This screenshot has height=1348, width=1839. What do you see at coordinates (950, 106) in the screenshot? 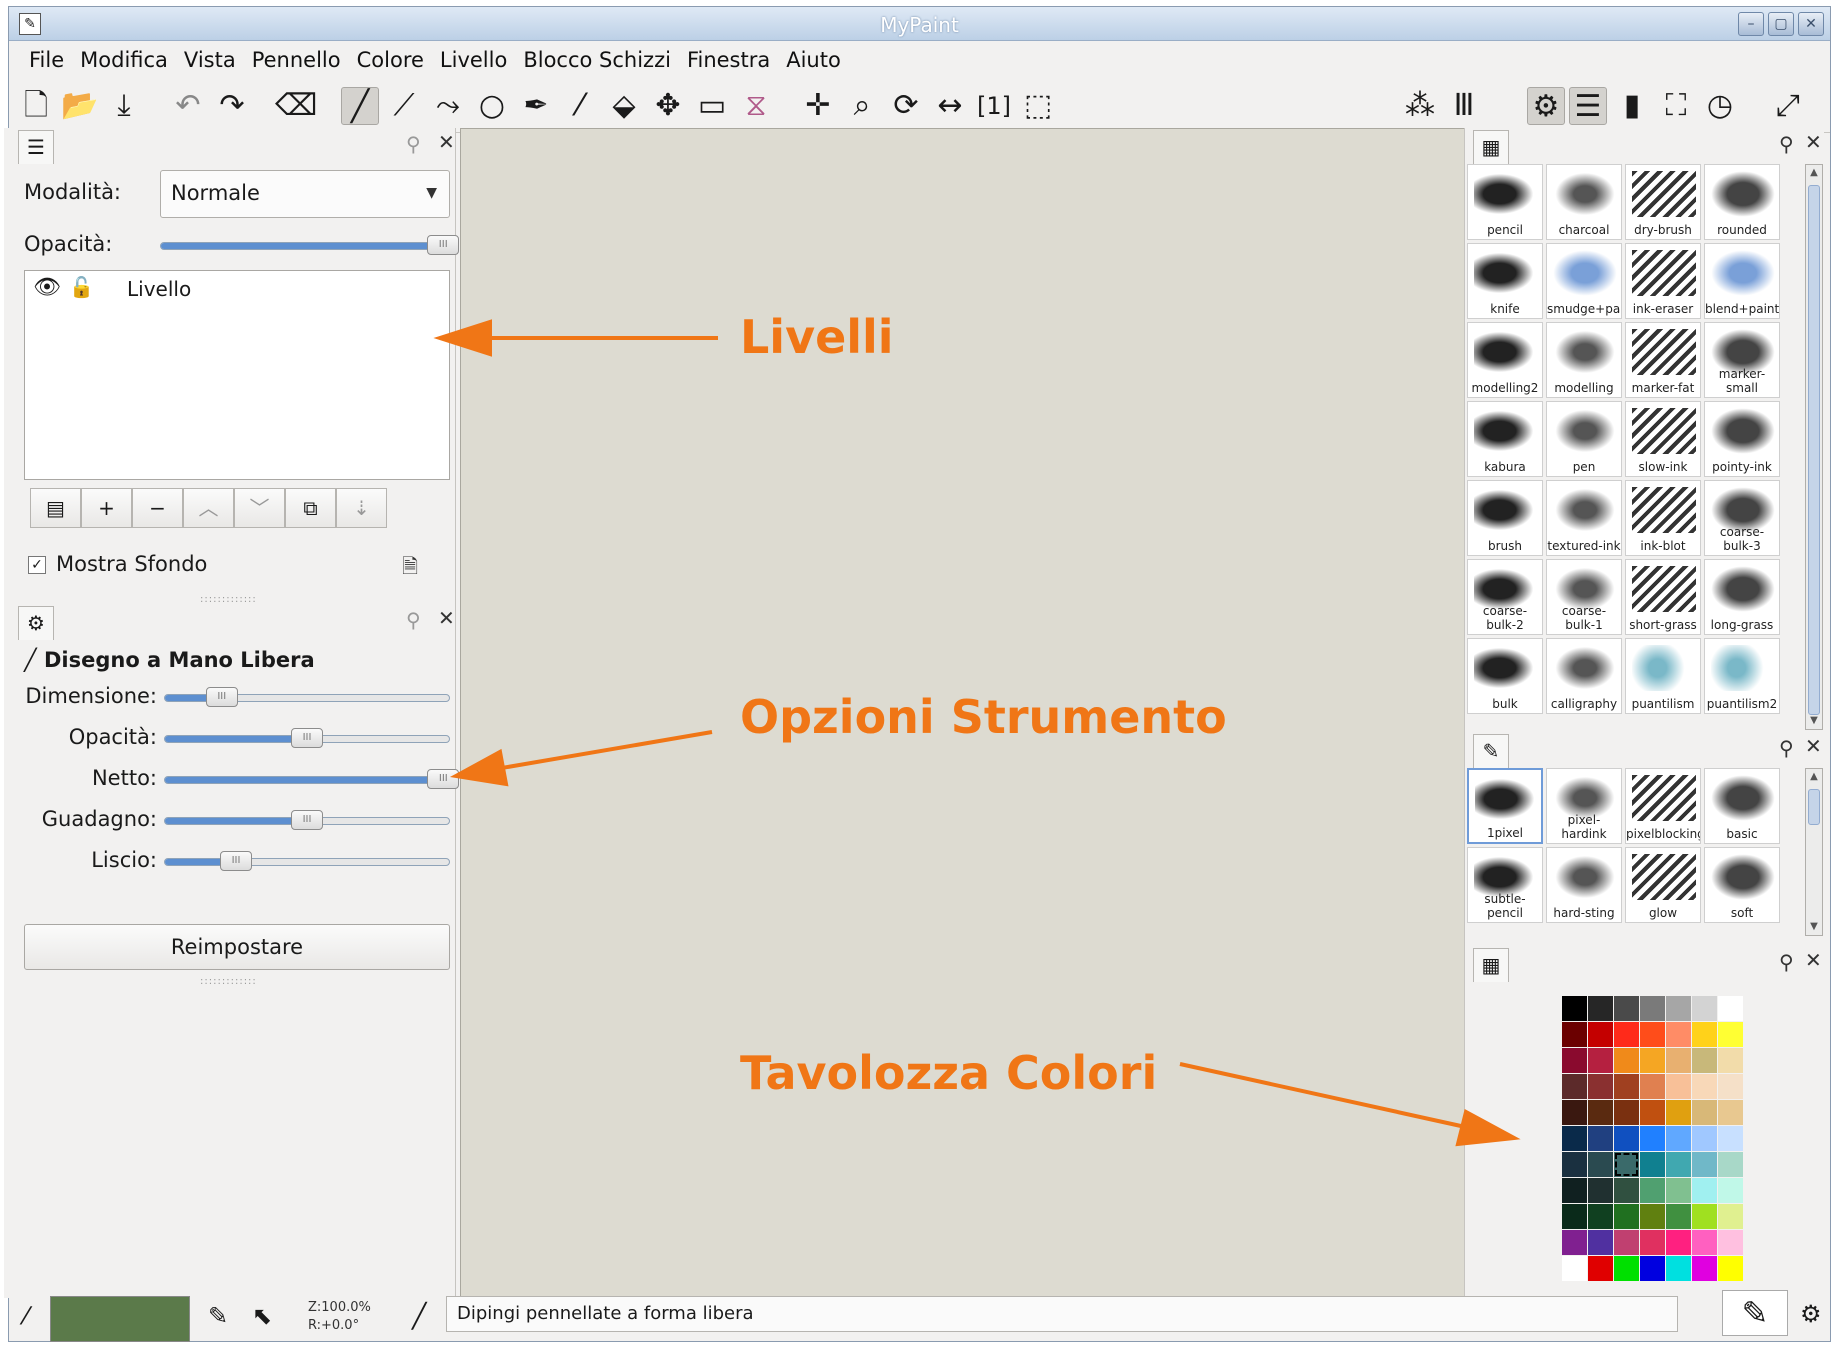
I see `mirror-view-icon: ↔` at bounding box center [950, 106].